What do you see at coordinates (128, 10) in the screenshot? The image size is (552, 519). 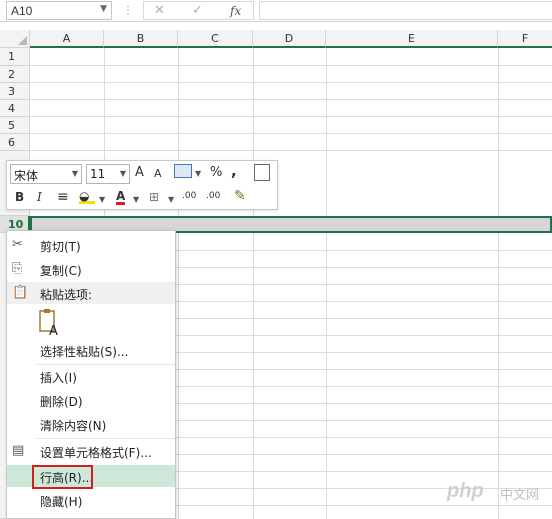 I see `drag-handle-icon: ⋮` at bounding box center [128, 10].